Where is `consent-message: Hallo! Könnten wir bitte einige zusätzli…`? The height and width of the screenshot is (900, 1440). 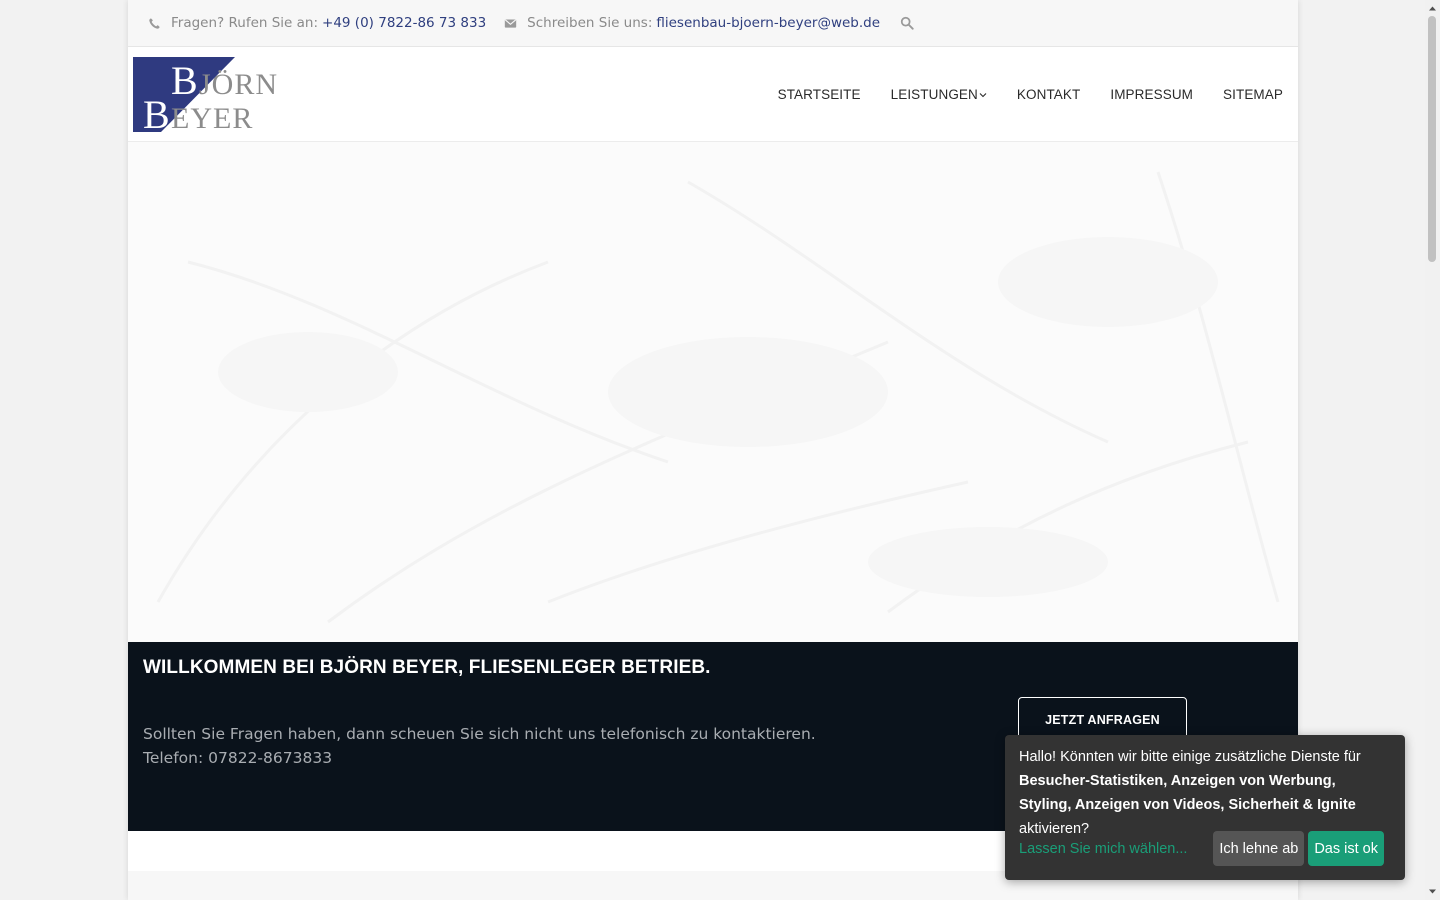
consent-message: Hallo! Könnten wir bitte einige zusätzli… is located at coordinates (1205, 793).